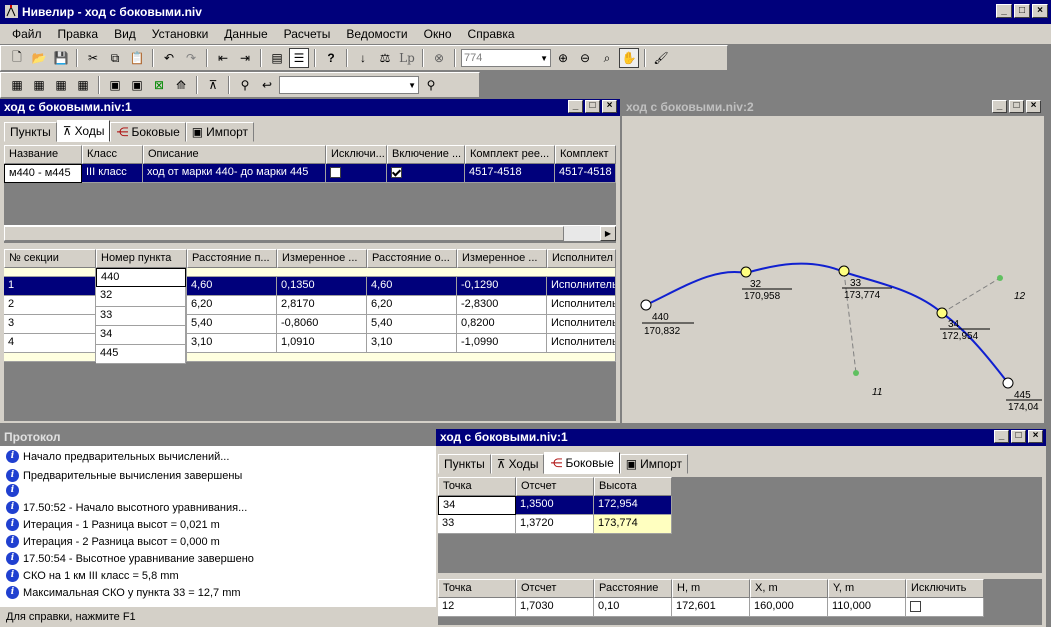 This screenshot has width=1051, height=627. What do you see at coordinates (125, 34) in the screenshot?
I see `menu-view: Вид` at bounding box center [125, 34].